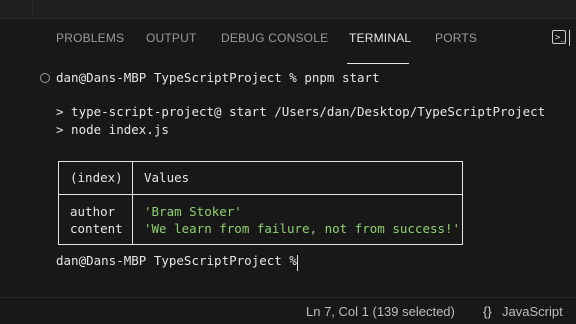 The height and width of the screenshot is (324, 576). Describe the element at coordinates (274, 39) in the screenshot. I see `tab-debug-console: DEBUG CONSOLE` at that location.